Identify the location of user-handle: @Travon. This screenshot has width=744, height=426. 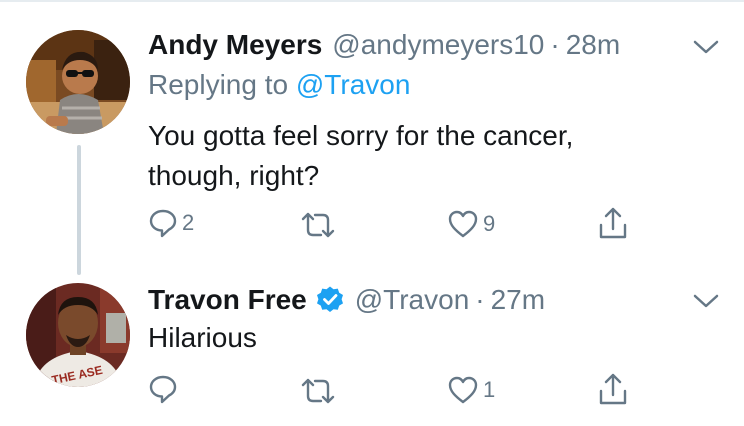
(412, 300).